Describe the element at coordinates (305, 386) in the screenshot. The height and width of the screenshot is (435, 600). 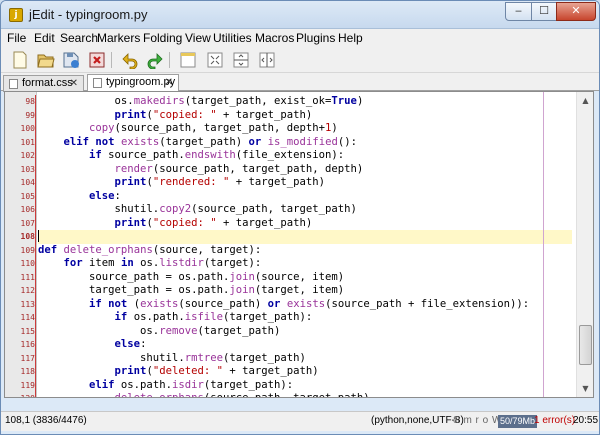
I see `code-line: elif os.path.isdir(target_path):` at that location.